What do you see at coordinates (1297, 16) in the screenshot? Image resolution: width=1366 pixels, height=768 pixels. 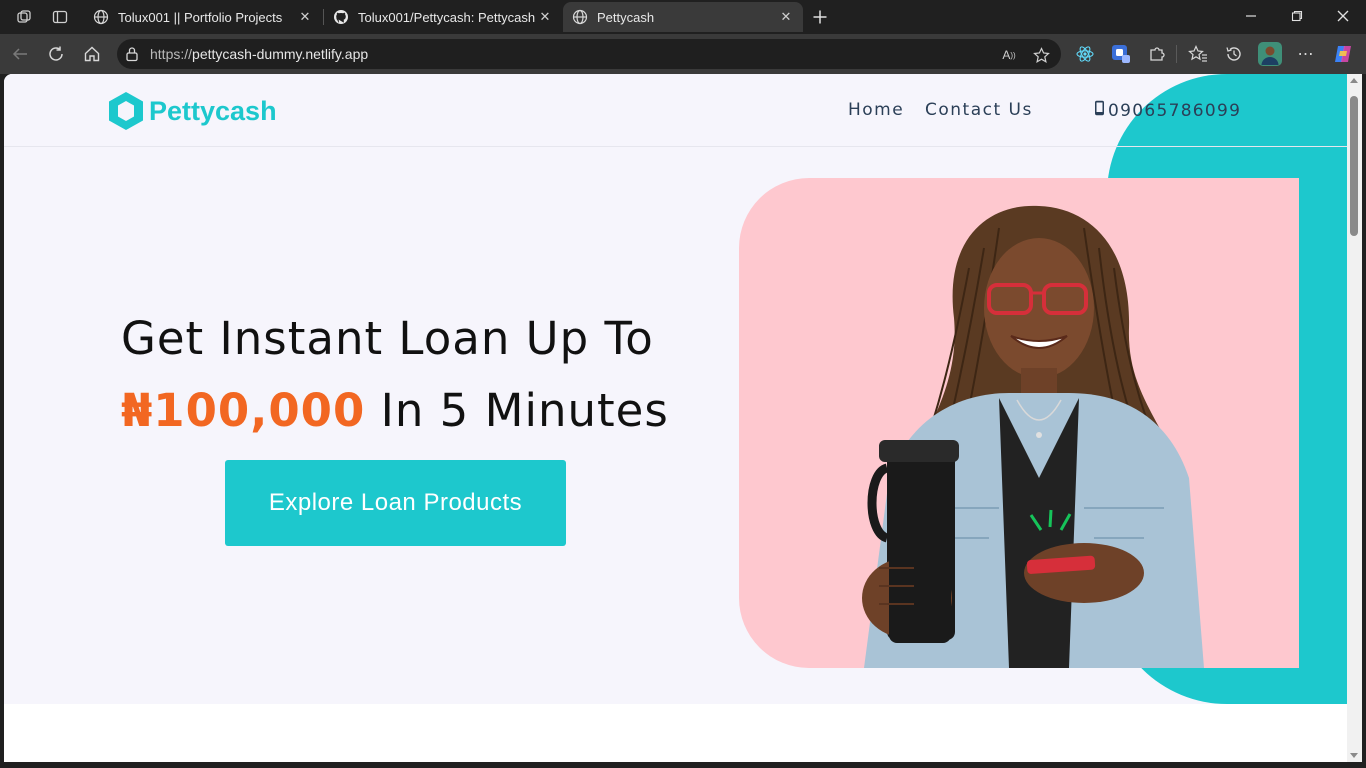 I see `restore-icon` at bounding box center [1297, 16].